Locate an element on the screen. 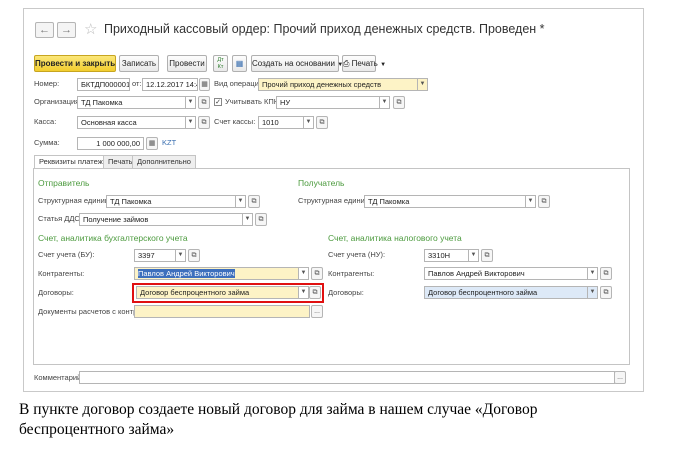 The width and height of the screenshot is (695, 453). bu-contract-dropdown: ▼ is located at coordinates (304, 292).